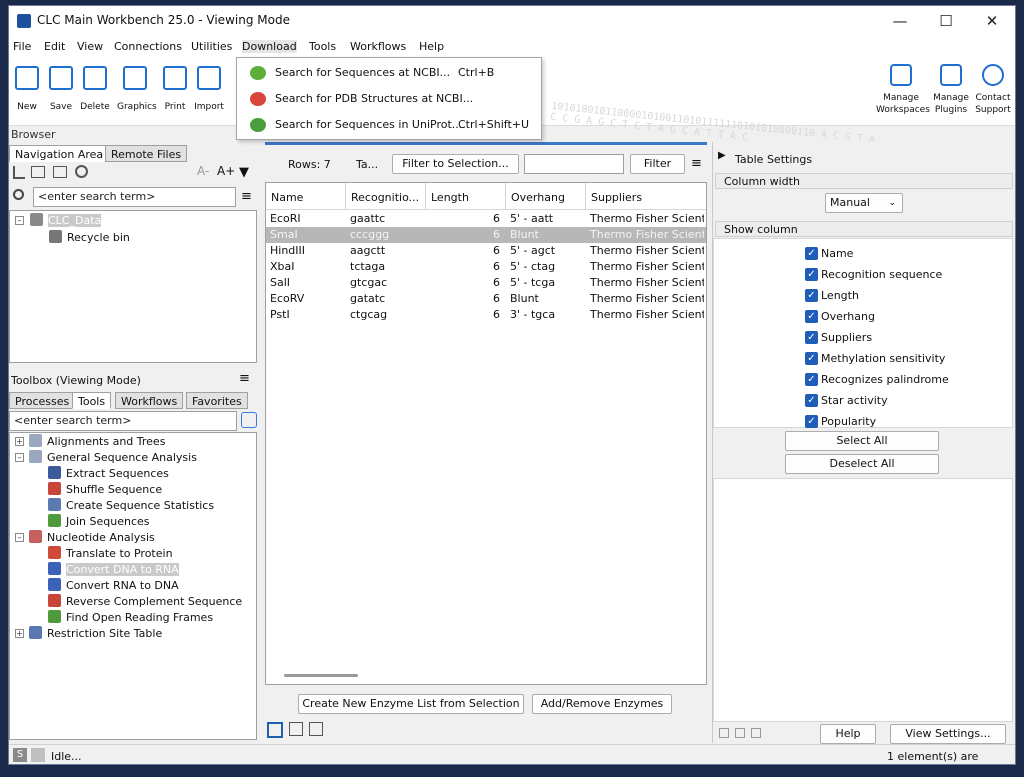  Describe the element at coordinates (130, 618) in the screenshot. I see `tool-find-open-reading-frames: Find Open Reading Frames` at that location.